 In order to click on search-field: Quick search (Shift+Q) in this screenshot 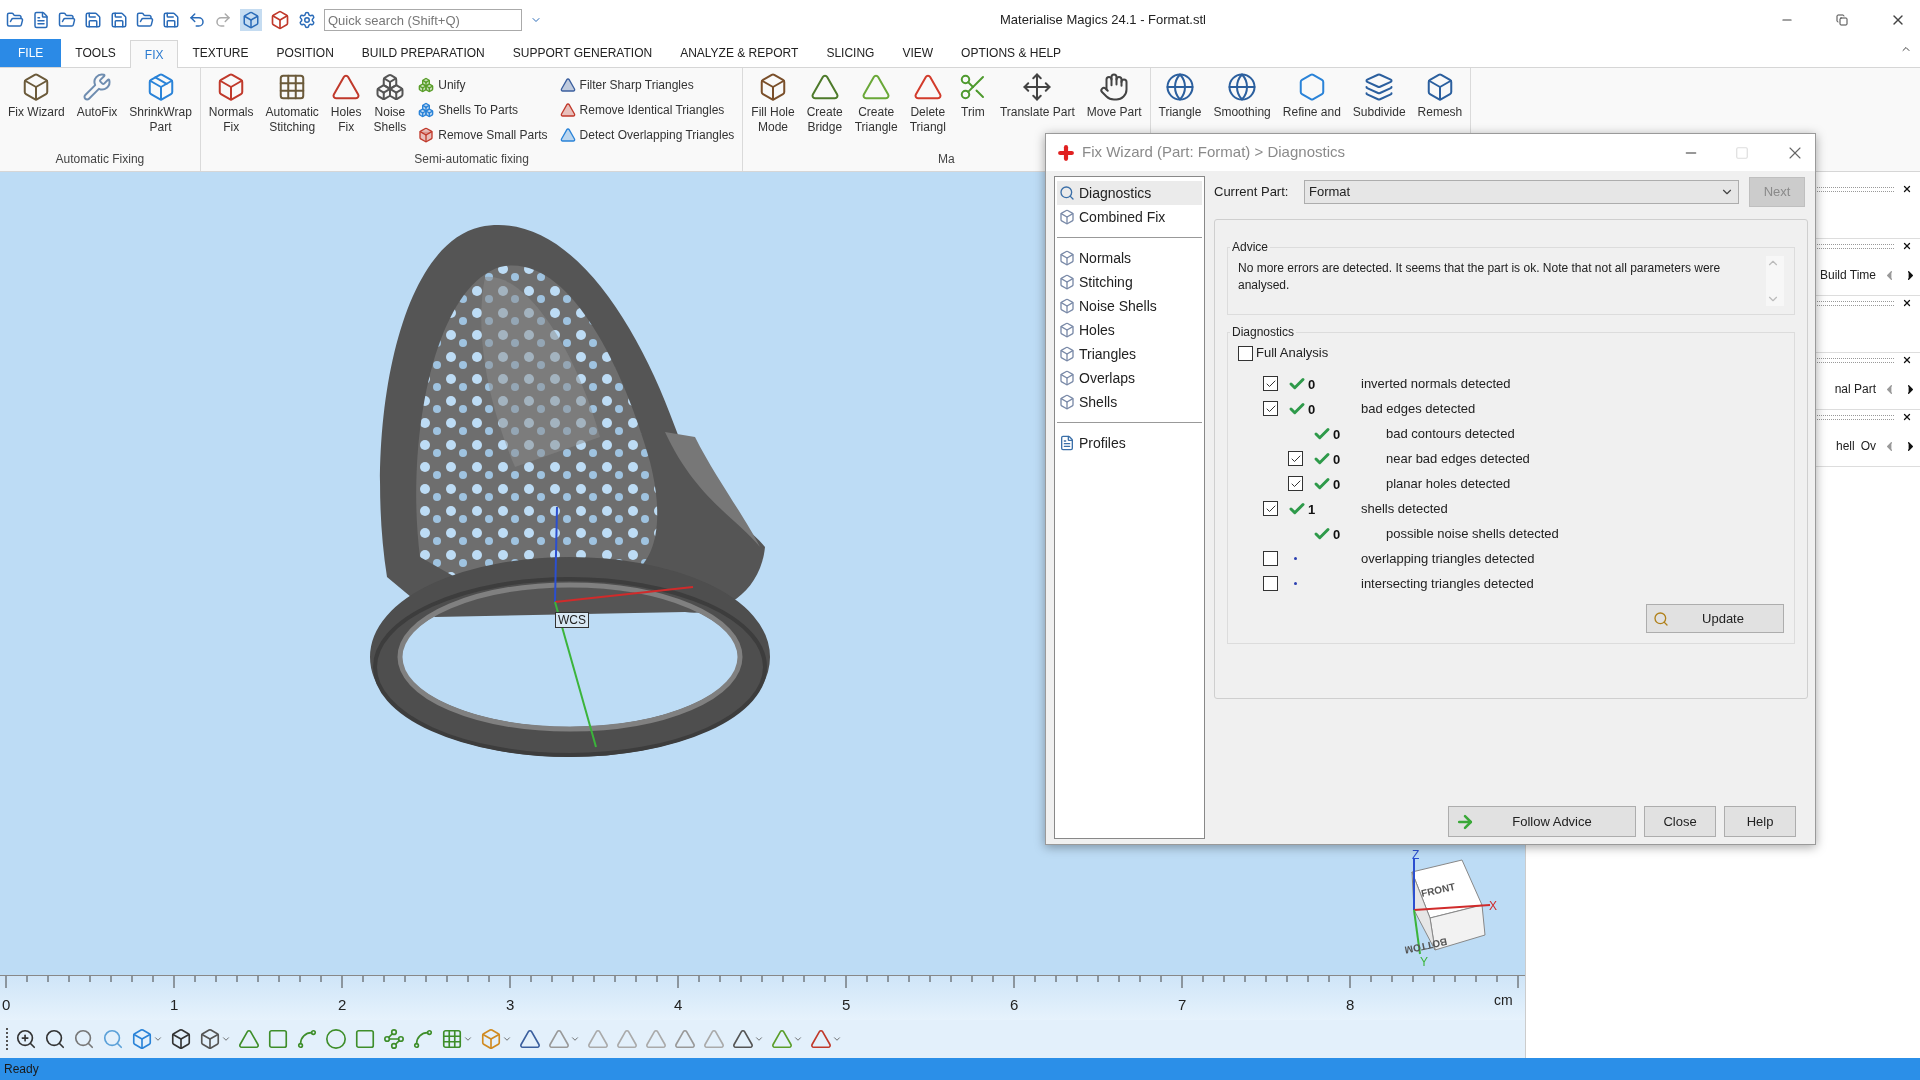, I will do `click(423, 20)`.